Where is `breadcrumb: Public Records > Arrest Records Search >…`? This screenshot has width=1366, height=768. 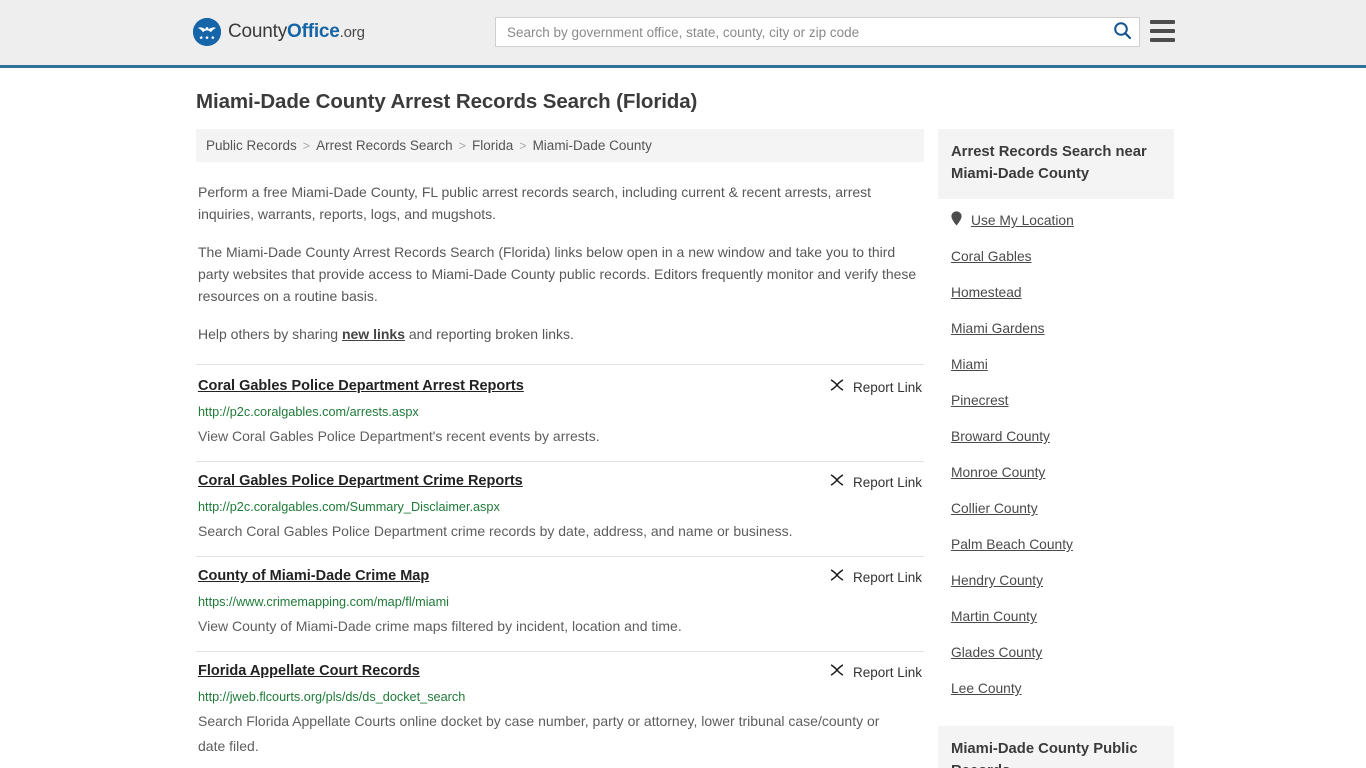
breadcrumb: Public Records > Arrest Records Search >… is located at coordinates (560, 145).